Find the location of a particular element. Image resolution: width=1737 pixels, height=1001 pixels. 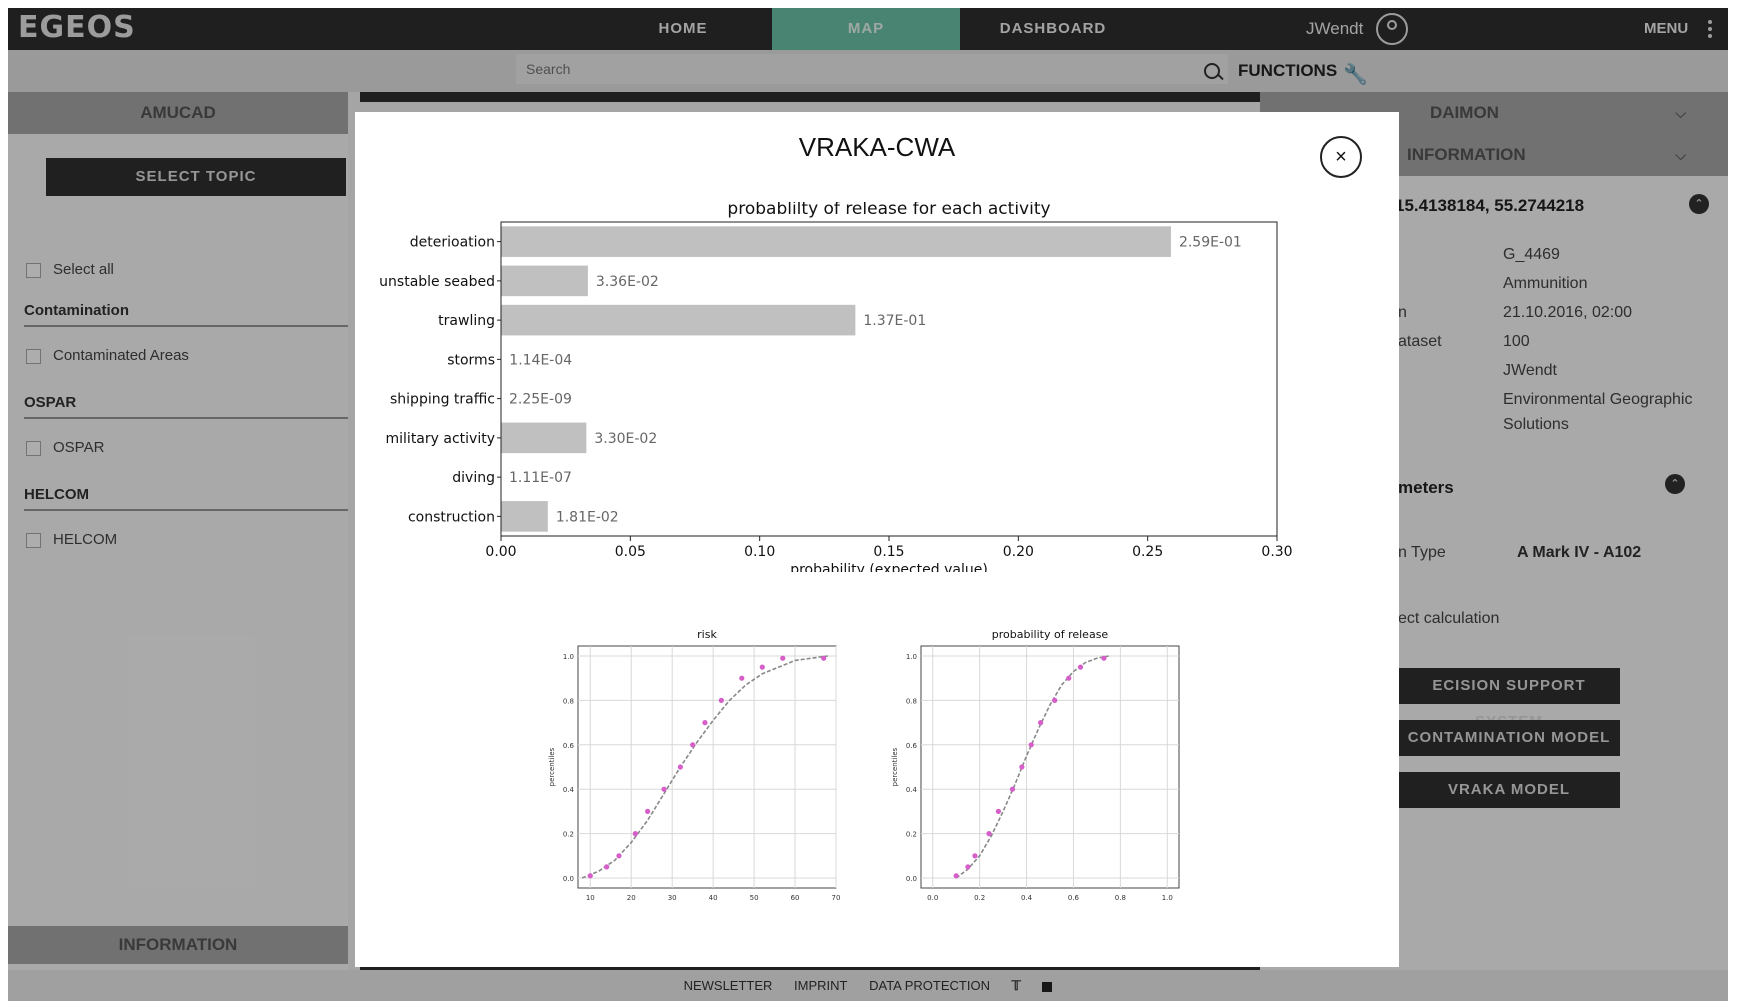

data-label: 2.59E-01 is located at coordinates (1210, 243).